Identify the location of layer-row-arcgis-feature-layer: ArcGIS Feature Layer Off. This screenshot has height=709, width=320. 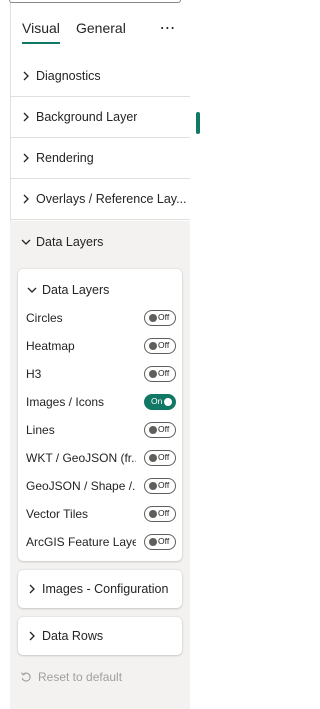
(101, 542).